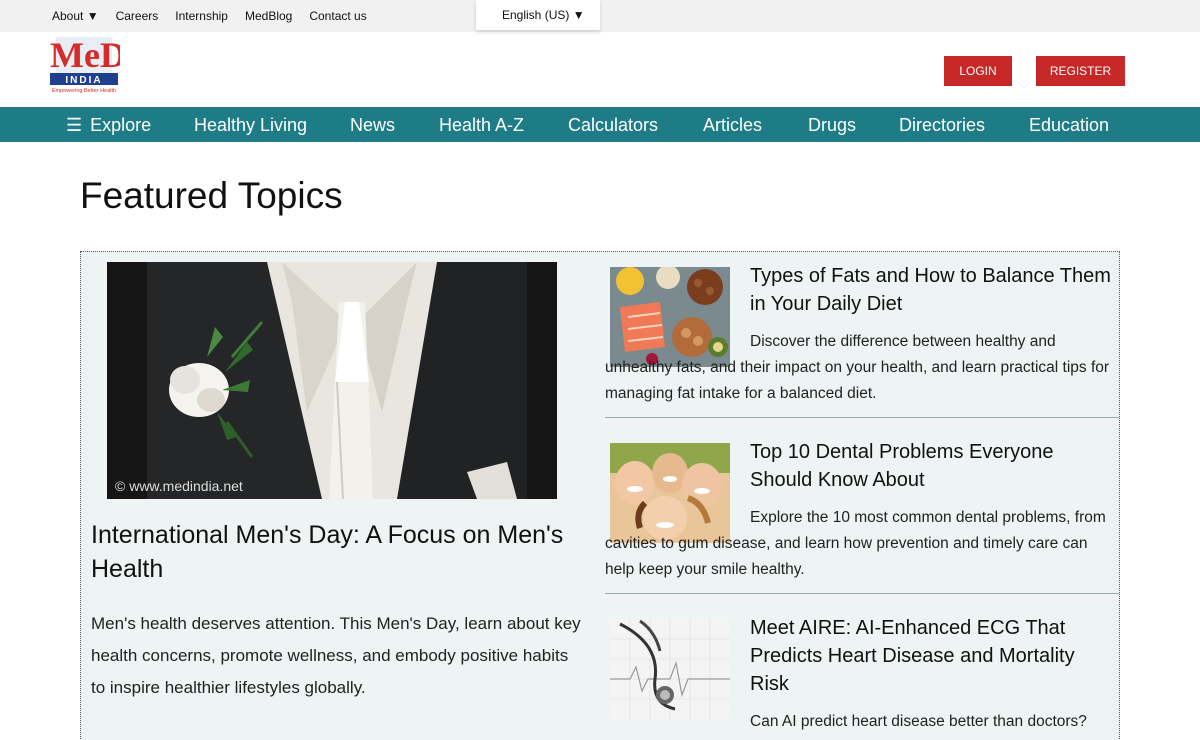 This screenshot has width=1200, height=740. What do you see at coordinates (372, 125) in the screenshot?
I see `nav-news: News` at bounding box center [372, 125].